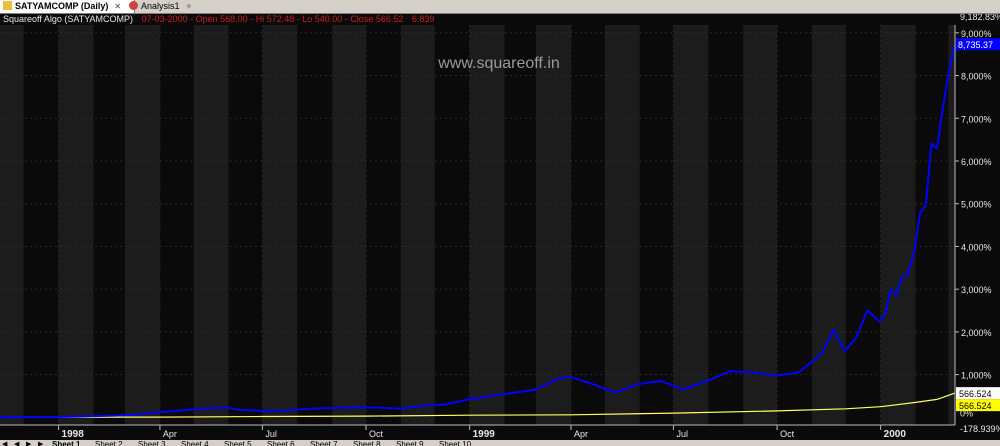 Image resolution: width=1000 pixels, height=446 pixels. What do you see at coordinates (195, 443) in the screenshot?
I see `sheet-tab: Sheet 4` at bounding box center [195, 443].